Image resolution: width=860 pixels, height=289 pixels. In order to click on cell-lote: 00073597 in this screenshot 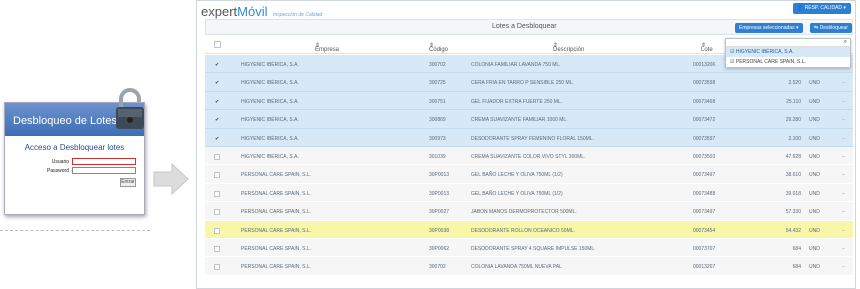, I will do `click(704, 138)`.